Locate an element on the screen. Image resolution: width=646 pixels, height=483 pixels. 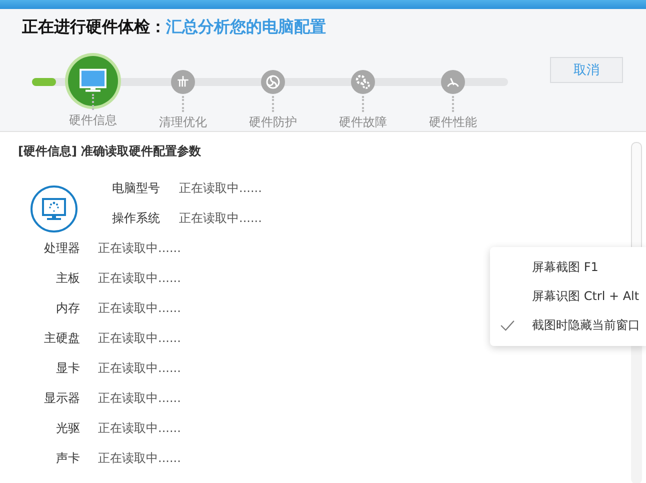
step-label: 硬件故障 is located at coordinates (363, 122).